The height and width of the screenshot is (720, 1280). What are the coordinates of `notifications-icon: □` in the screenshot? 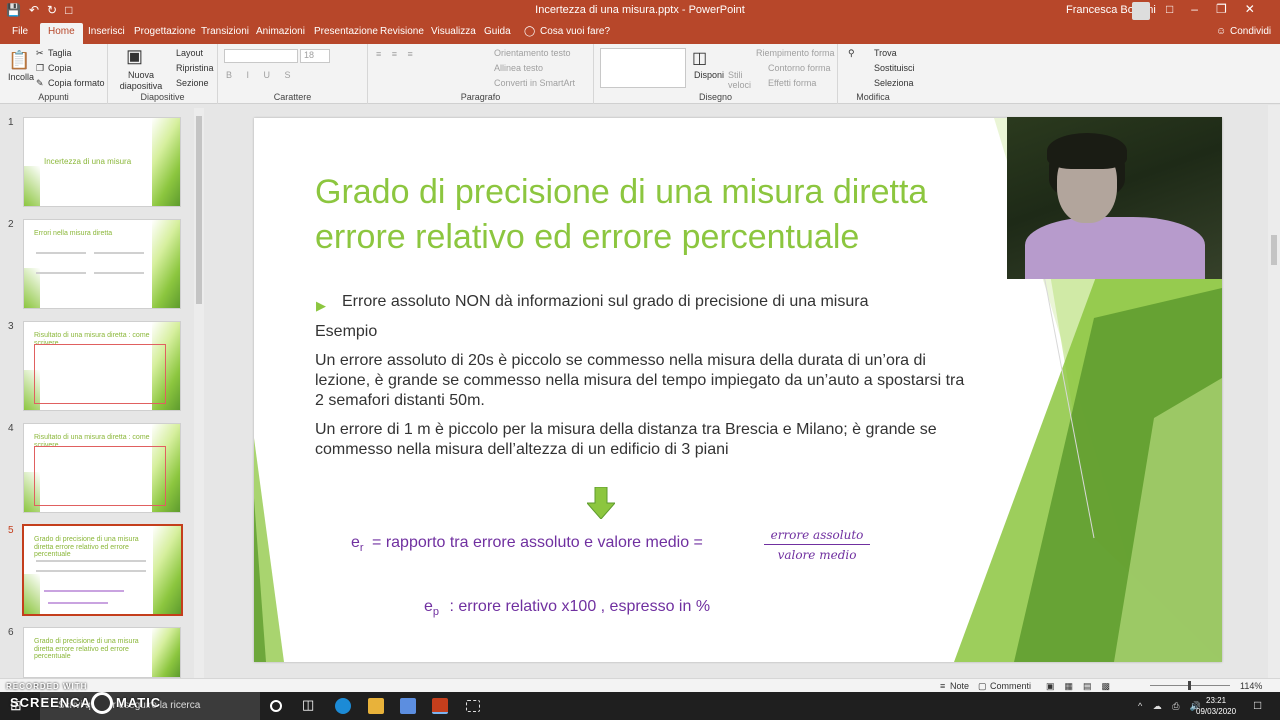 It's located at (1262, 706).